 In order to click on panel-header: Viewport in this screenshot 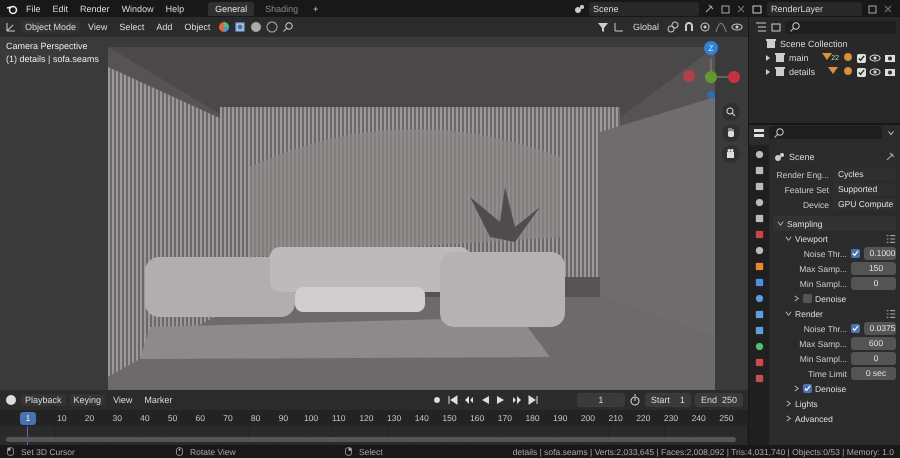, I will do `click(839, 239)`.